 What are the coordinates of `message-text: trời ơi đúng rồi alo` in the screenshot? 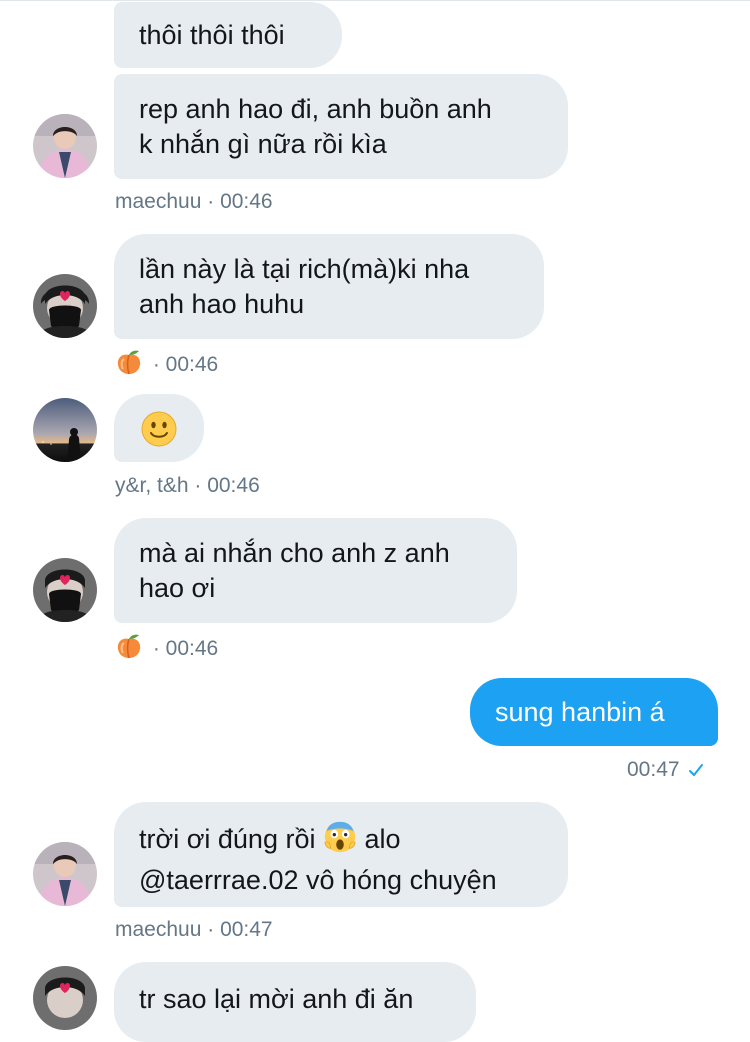 It's located at (340, 841).